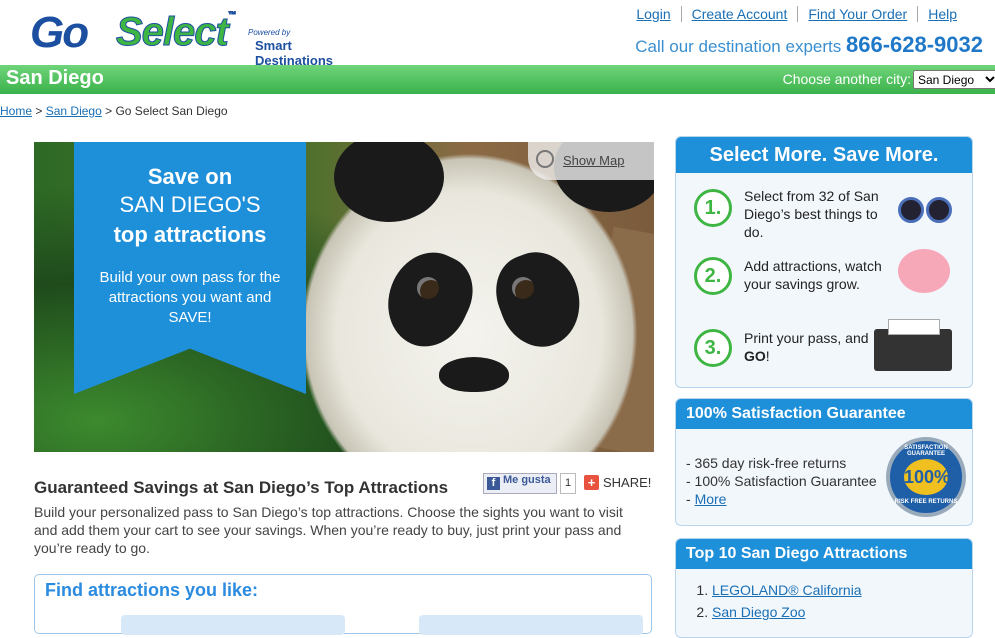 The image size is (995, 638). I want to click on share-button: + SHARE!, so click(617, 482).